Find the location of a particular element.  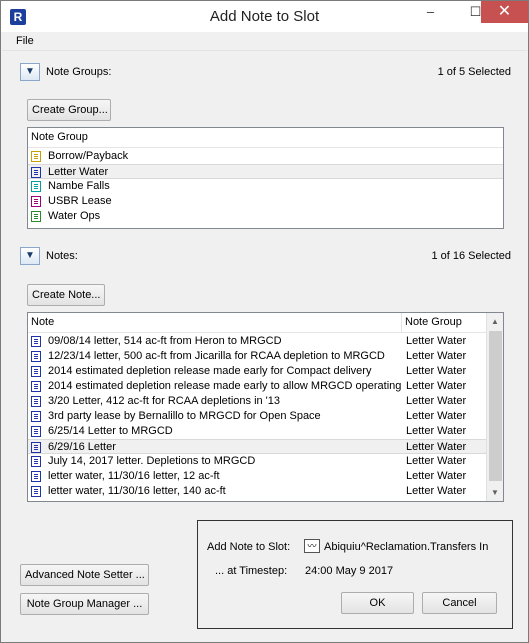

note-group-row: Nambe Falls is located at coordinates (265, 186).